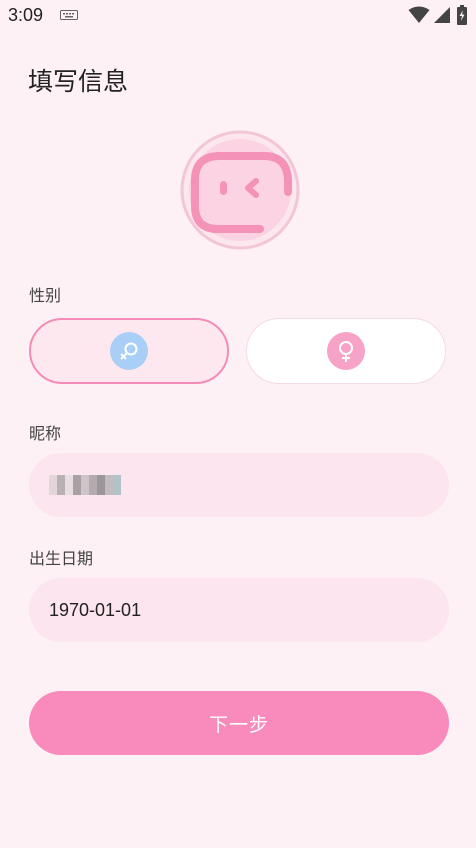 The width and height of the screenshot is (476, 848). What do you see at coordinates (69, 15) in the screenshot?
I see `keyboard-icon` at bounding box center [69, 15].